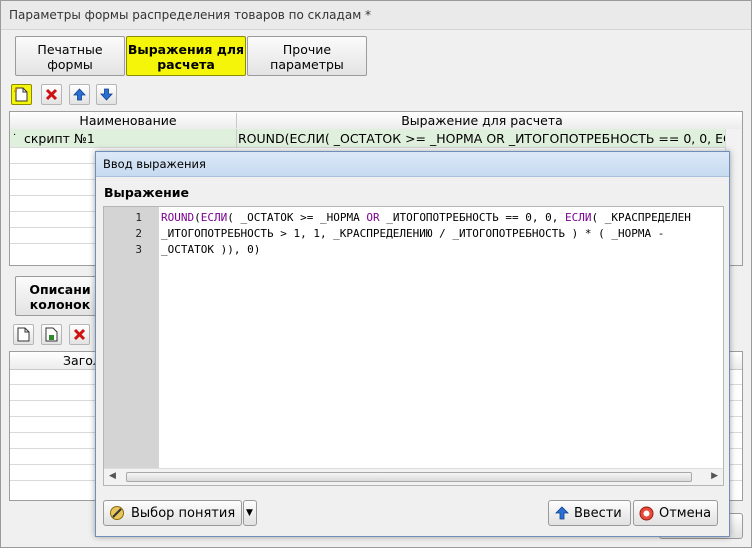 The height and width of the screenshot is (548, 752). Describe the element at coordinates (178, 217) in the screenshot. I see `code-keyword: ROUND` at that location.